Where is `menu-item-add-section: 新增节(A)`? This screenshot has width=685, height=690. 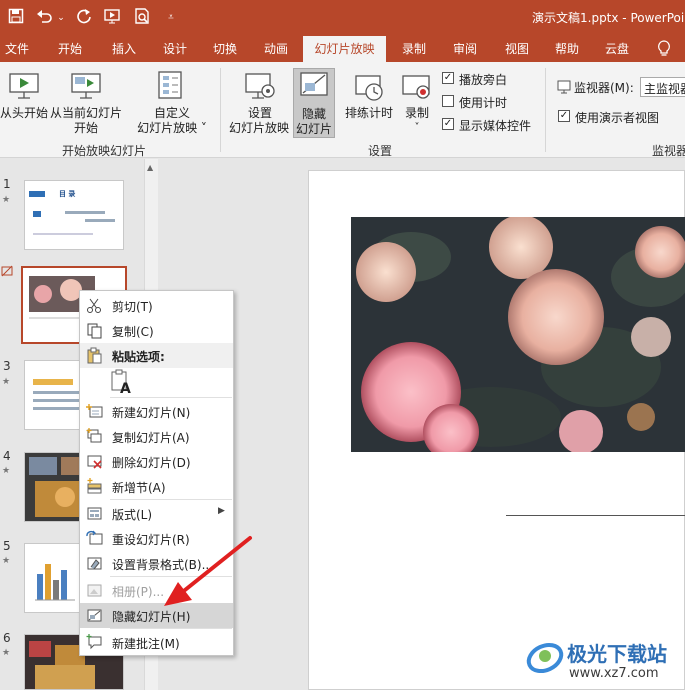
menu-item-add-section: 新增节(A) is located at coordinates (156, 486).